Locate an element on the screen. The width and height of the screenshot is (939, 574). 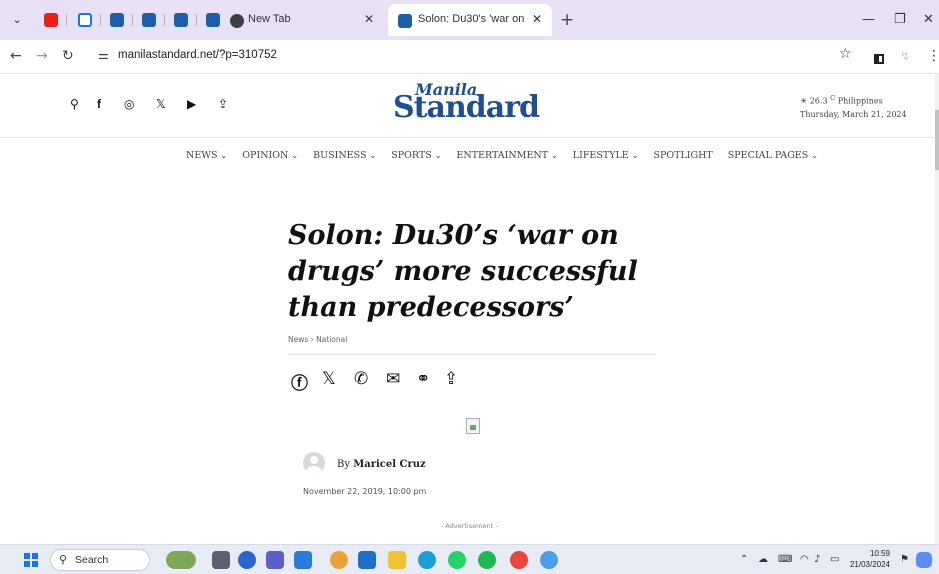
browser-menu-icon: ⋮ is located at coordinates (933, 56).